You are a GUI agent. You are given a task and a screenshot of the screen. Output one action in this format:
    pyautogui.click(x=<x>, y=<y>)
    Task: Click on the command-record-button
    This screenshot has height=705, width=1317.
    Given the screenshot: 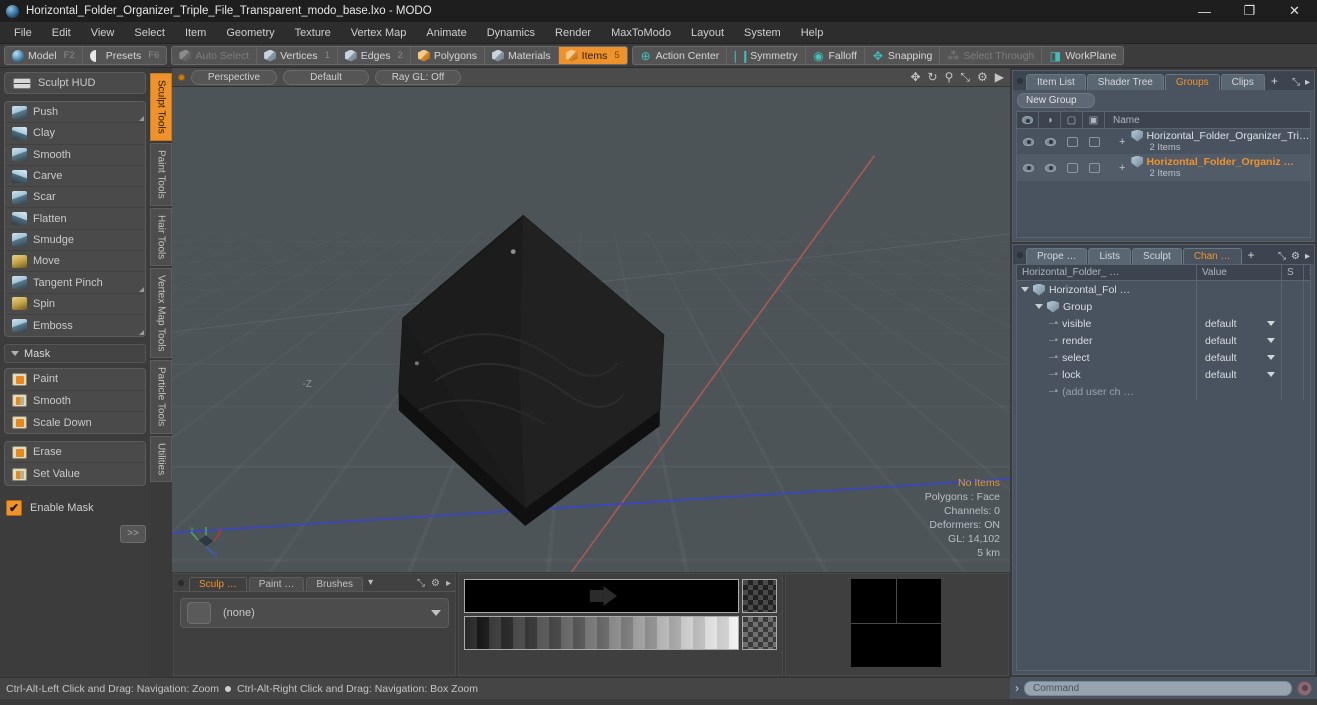 What is the action you would take?
    pyautogui.click(x=1304, y=688)
    